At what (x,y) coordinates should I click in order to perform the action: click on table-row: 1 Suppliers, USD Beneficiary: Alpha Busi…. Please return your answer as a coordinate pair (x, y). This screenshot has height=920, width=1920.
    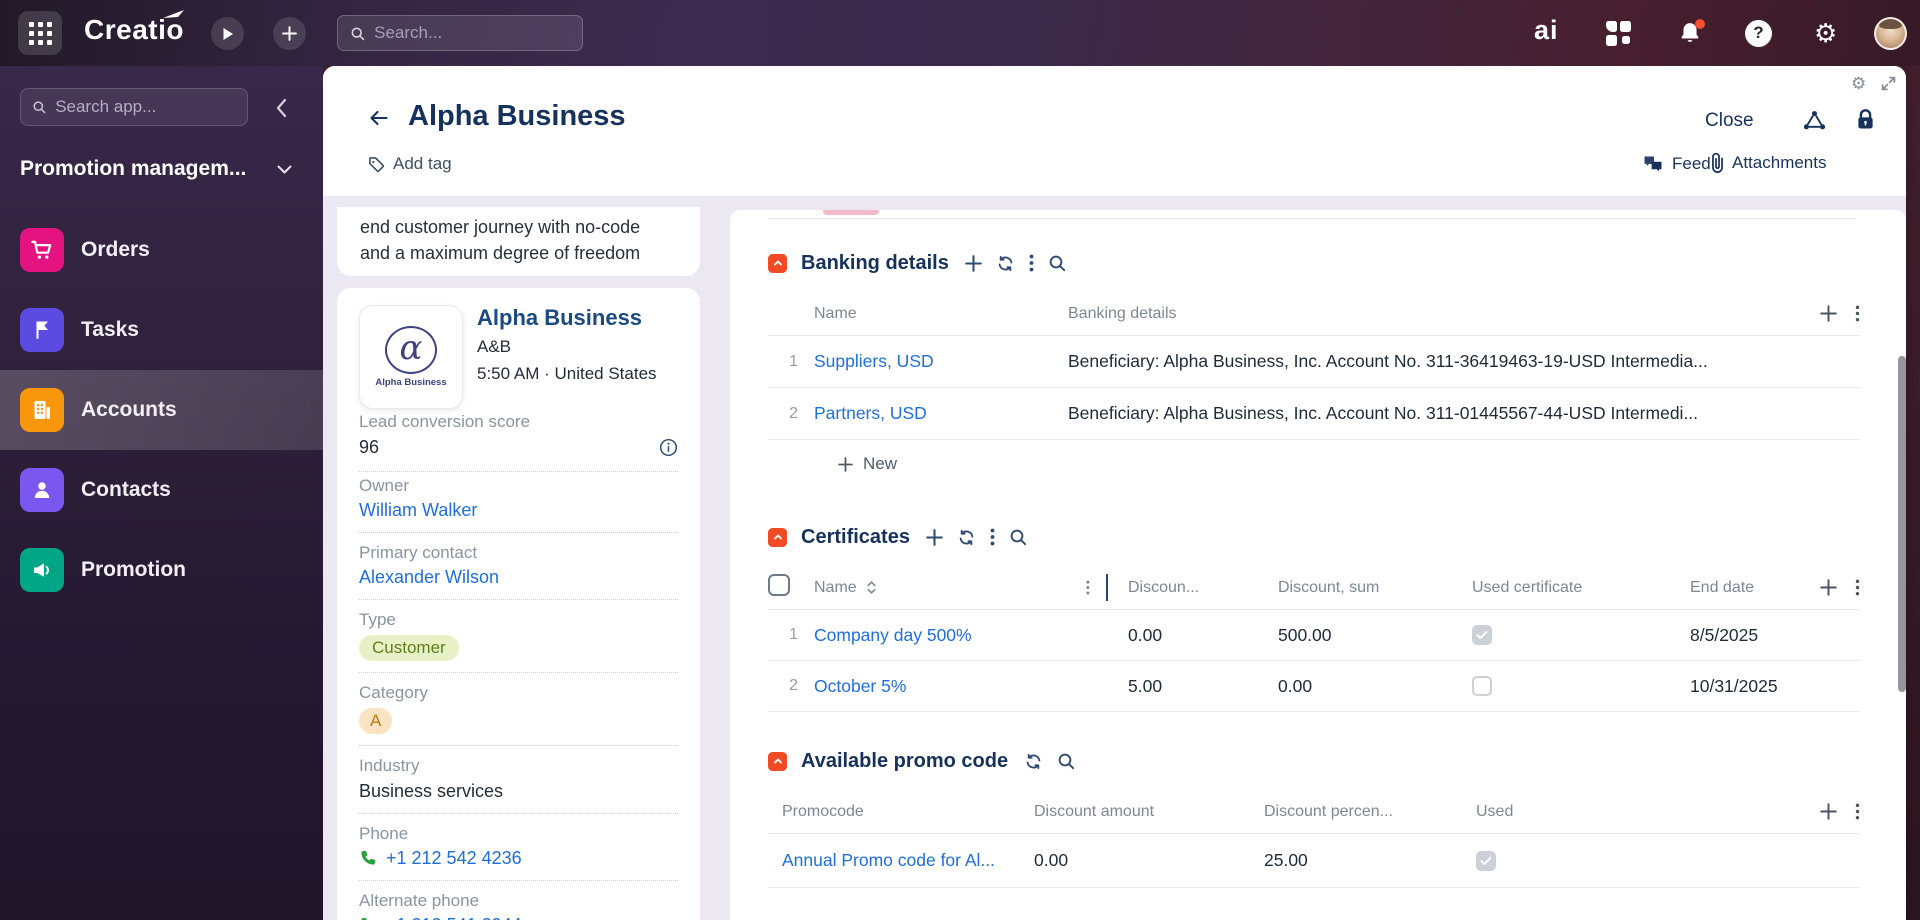
    Looking at the image, I should click on (1314, 362).